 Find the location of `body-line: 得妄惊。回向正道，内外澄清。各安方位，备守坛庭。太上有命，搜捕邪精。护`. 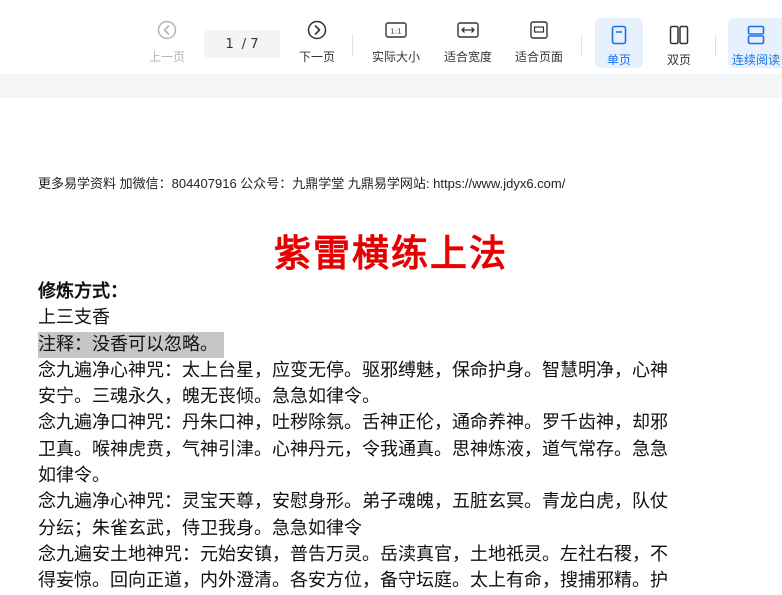

body-line: 得妄惊。回向正道，内外澄清。各安方位，备守坛庭。太上有命，搜捕邪精。护 is located at coordinates (353, 581).